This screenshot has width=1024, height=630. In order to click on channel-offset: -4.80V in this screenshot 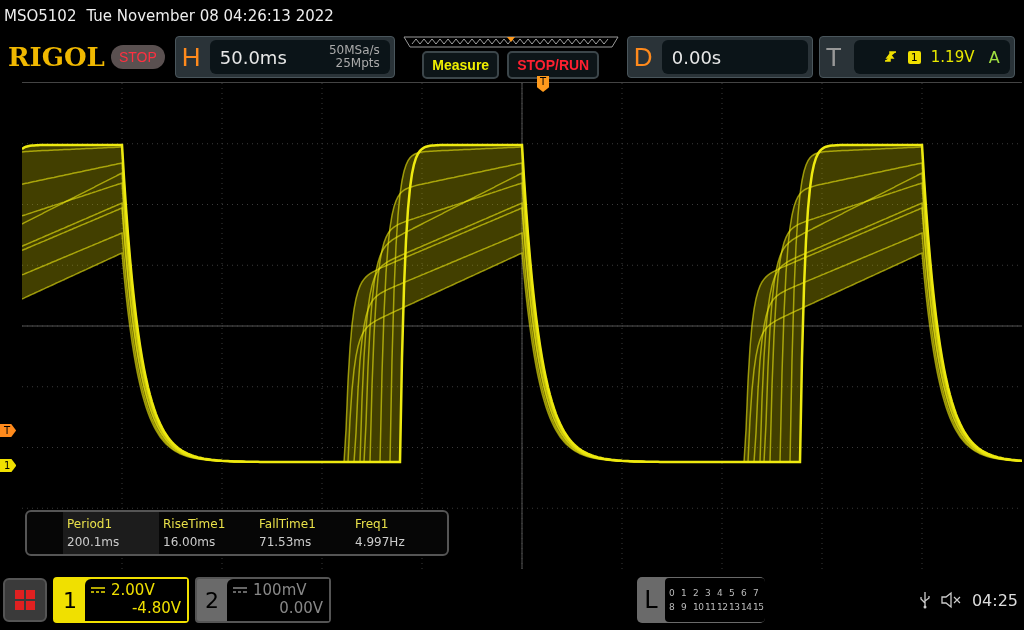, I will do `click(156, 608)`.